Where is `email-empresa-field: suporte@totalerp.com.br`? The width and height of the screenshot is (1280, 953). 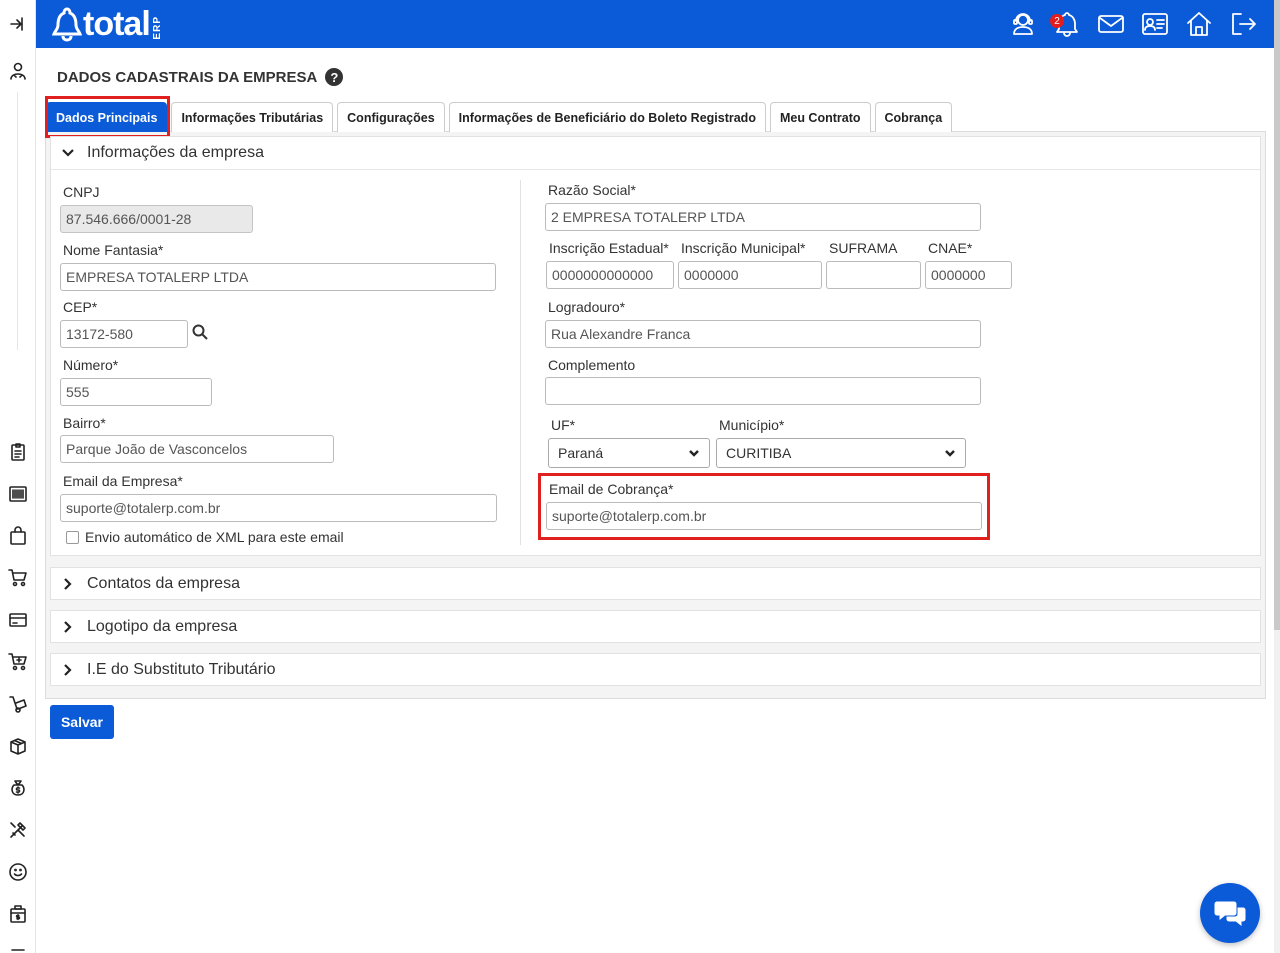 email-empresa-field: suporte@totalerp.com.br is located at coordinates (278, 508).